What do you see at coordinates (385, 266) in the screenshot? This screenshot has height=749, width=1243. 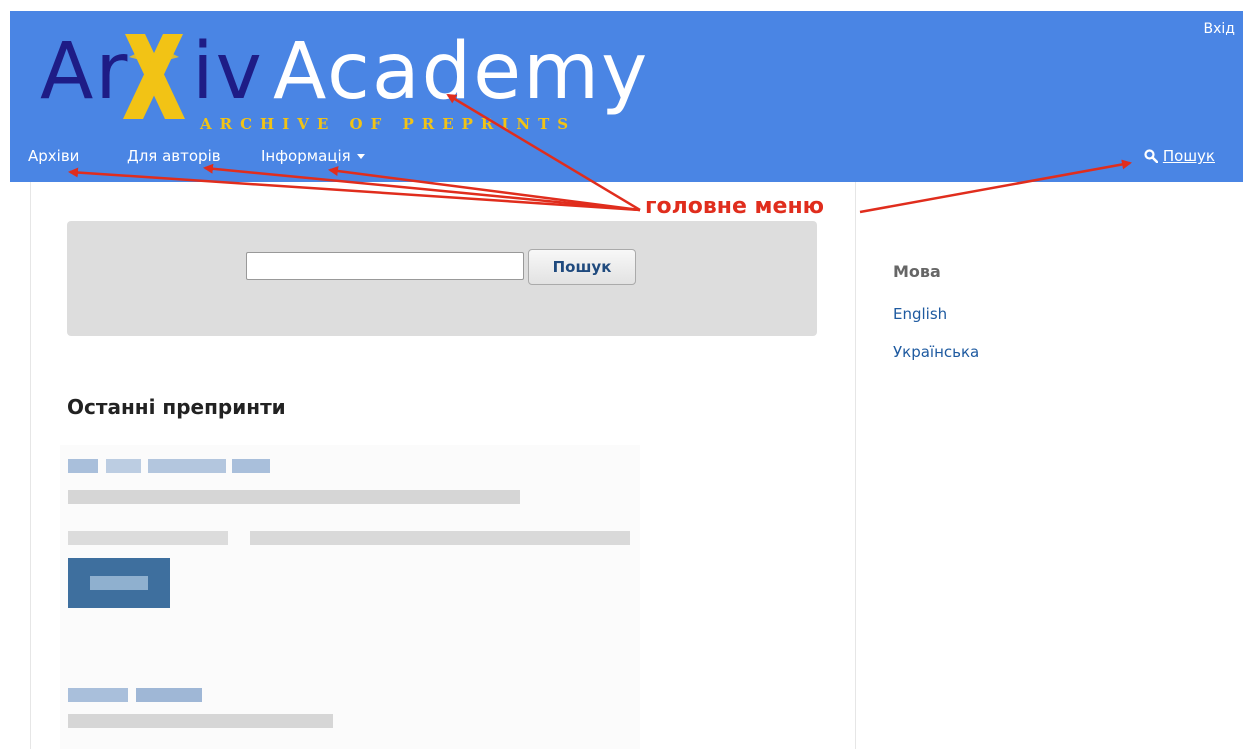 I see `search-input` at bounding box center [385, 266].